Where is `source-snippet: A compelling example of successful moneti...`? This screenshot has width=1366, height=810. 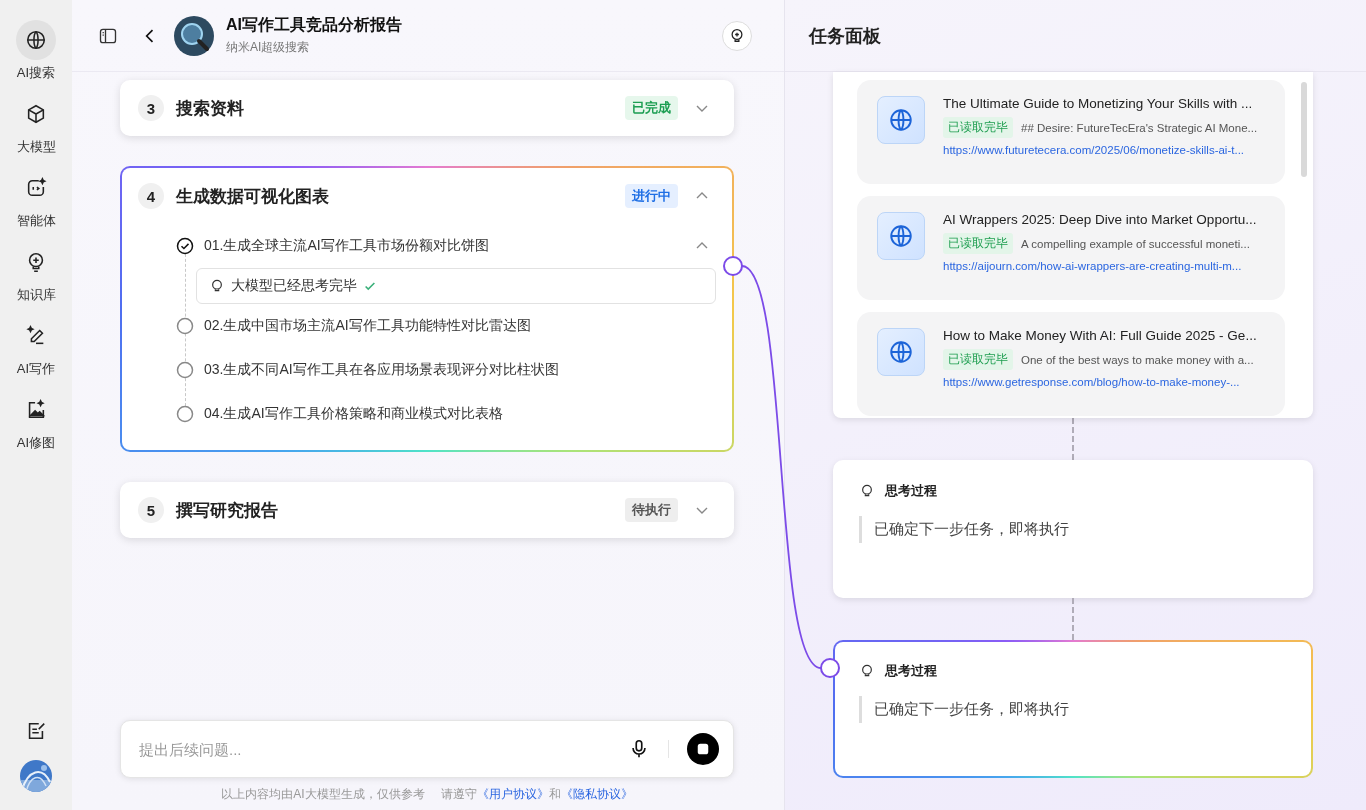 source-snippet: A compelling example of successful moneti... is located at coordinates (1135, 243).